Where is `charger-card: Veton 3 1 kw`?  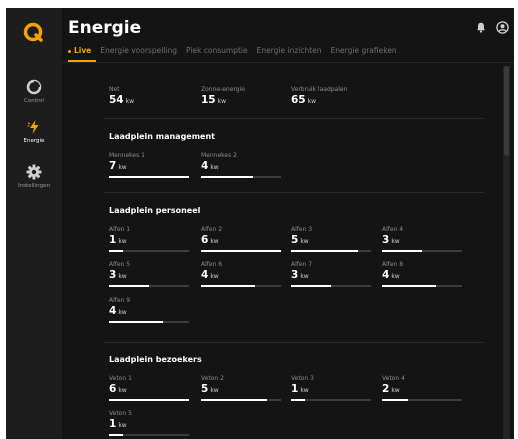
charger-card: Veton 3 1 kw is located at coordinates (331, 388).